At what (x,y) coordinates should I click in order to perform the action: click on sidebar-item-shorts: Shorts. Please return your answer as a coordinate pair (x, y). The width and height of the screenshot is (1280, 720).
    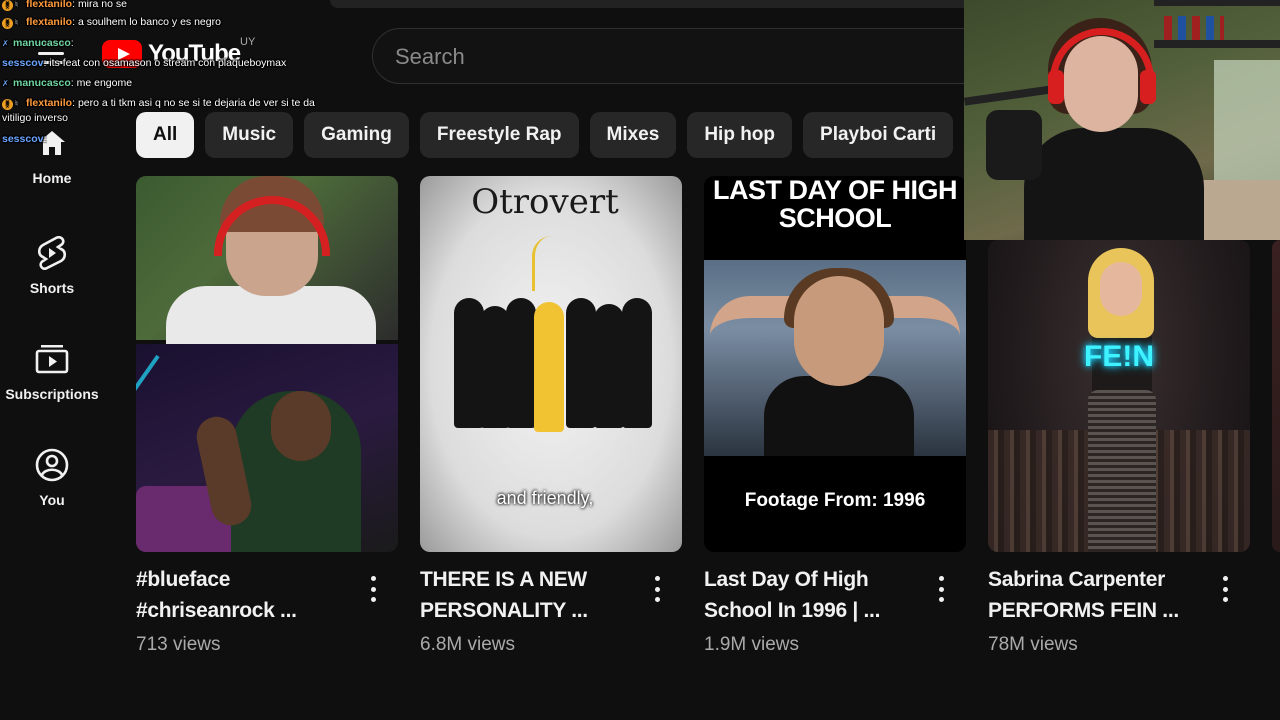
    Looking at the image, I should click on (52, 271).